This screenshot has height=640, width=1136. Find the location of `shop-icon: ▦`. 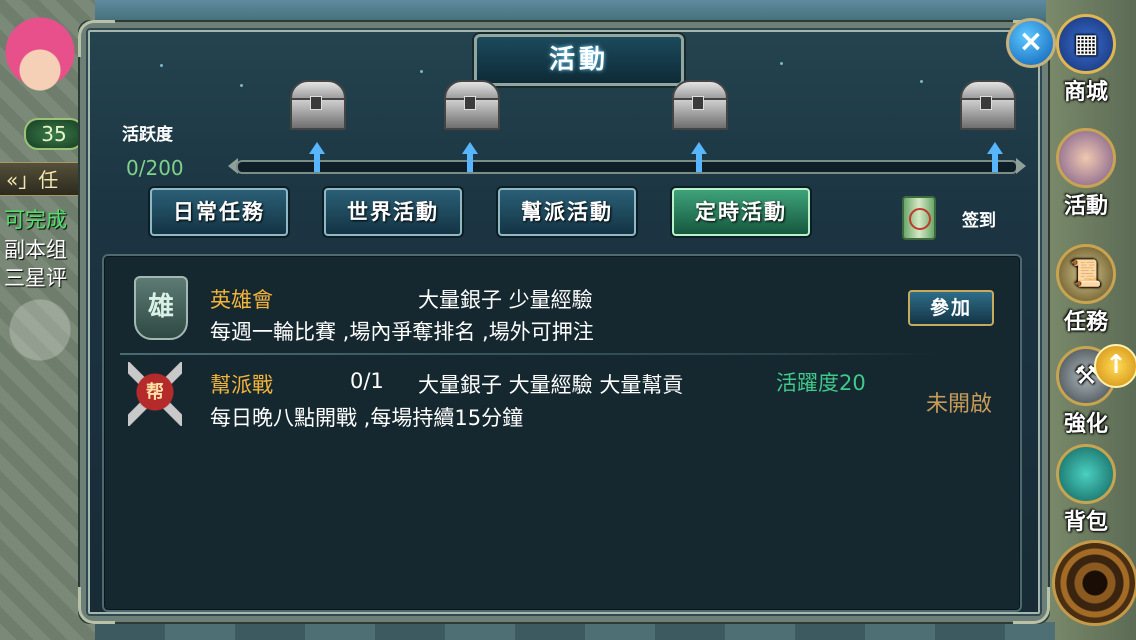

shop-icon: ▦ is located at coordinates (1086, 44).